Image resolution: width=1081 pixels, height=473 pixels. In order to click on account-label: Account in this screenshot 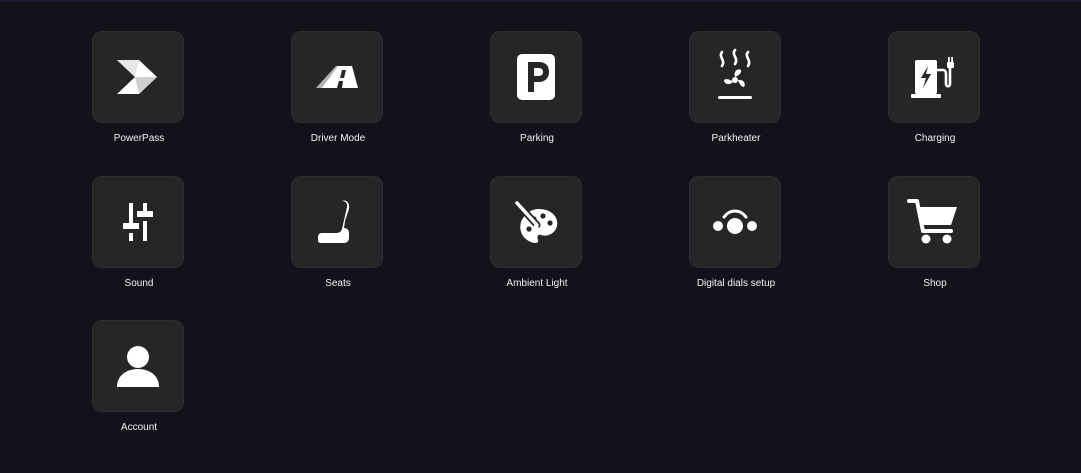, I will do `click(139, 427)`.